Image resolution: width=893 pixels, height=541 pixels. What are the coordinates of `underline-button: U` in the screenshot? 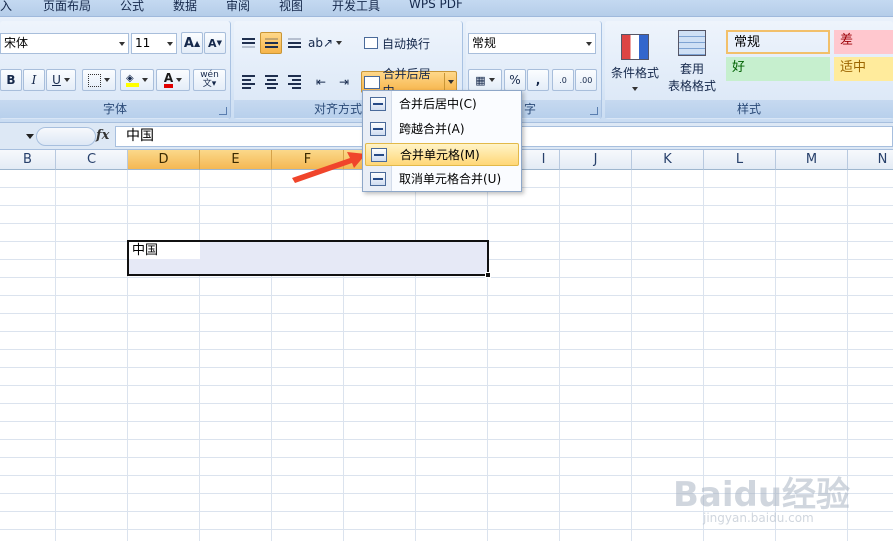 It's located at (61, 80).